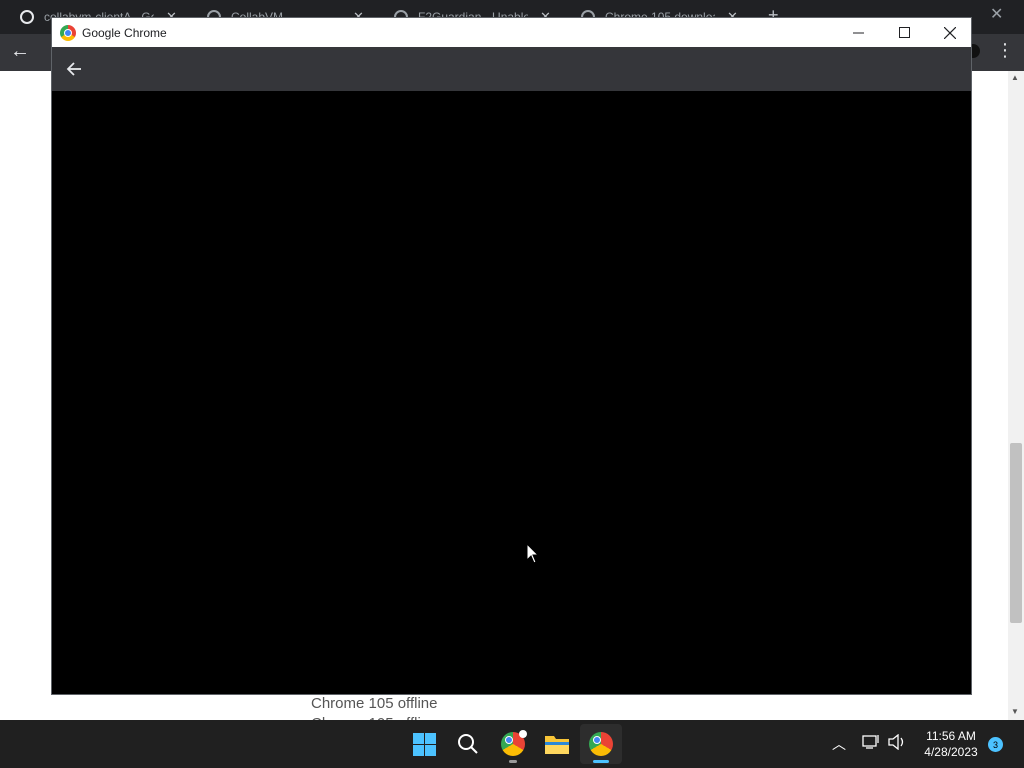 The width and height of the screenshot is (1024, 768). Describe the element at coordinates (511, 32) in the screenshot. I see `popup-title-bar: Google Chrome` at that location.